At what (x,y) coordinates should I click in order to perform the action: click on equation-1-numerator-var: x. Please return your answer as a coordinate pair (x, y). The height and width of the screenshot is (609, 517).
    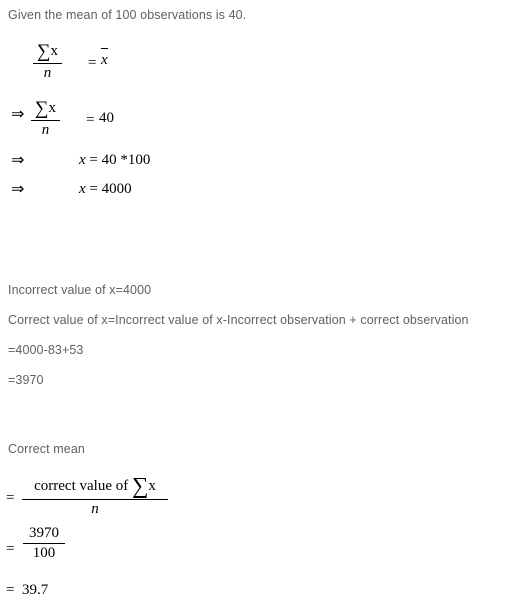
    Looking at the image, I should click on (54, 51).